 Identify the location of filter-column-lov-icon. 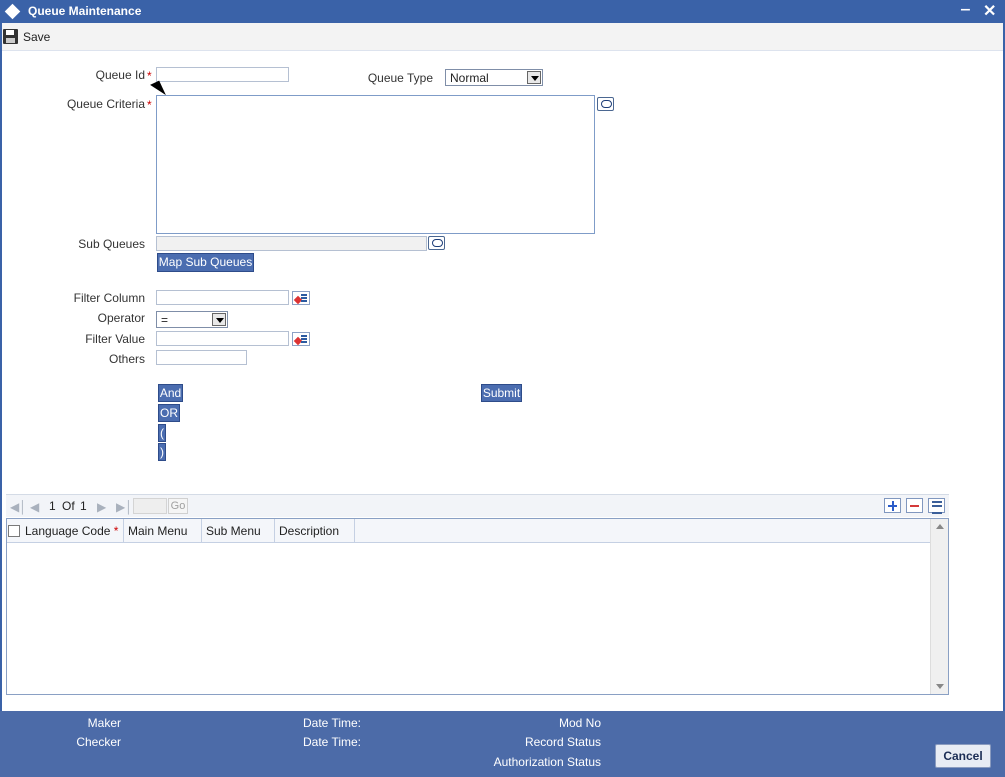
(301, 298).